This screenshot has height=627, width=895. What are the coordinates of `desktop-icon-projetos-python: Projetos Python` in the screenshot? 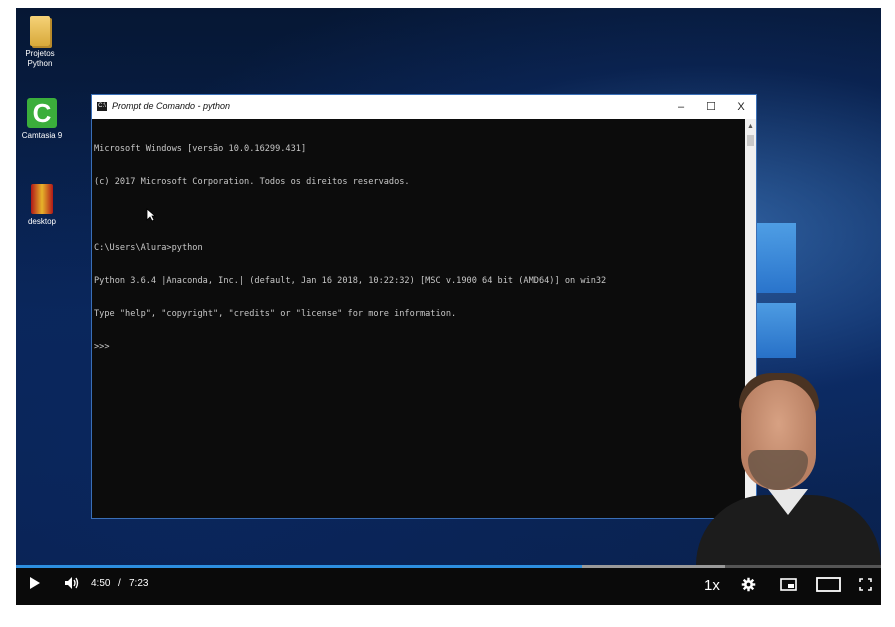 It's located at (43, 42).